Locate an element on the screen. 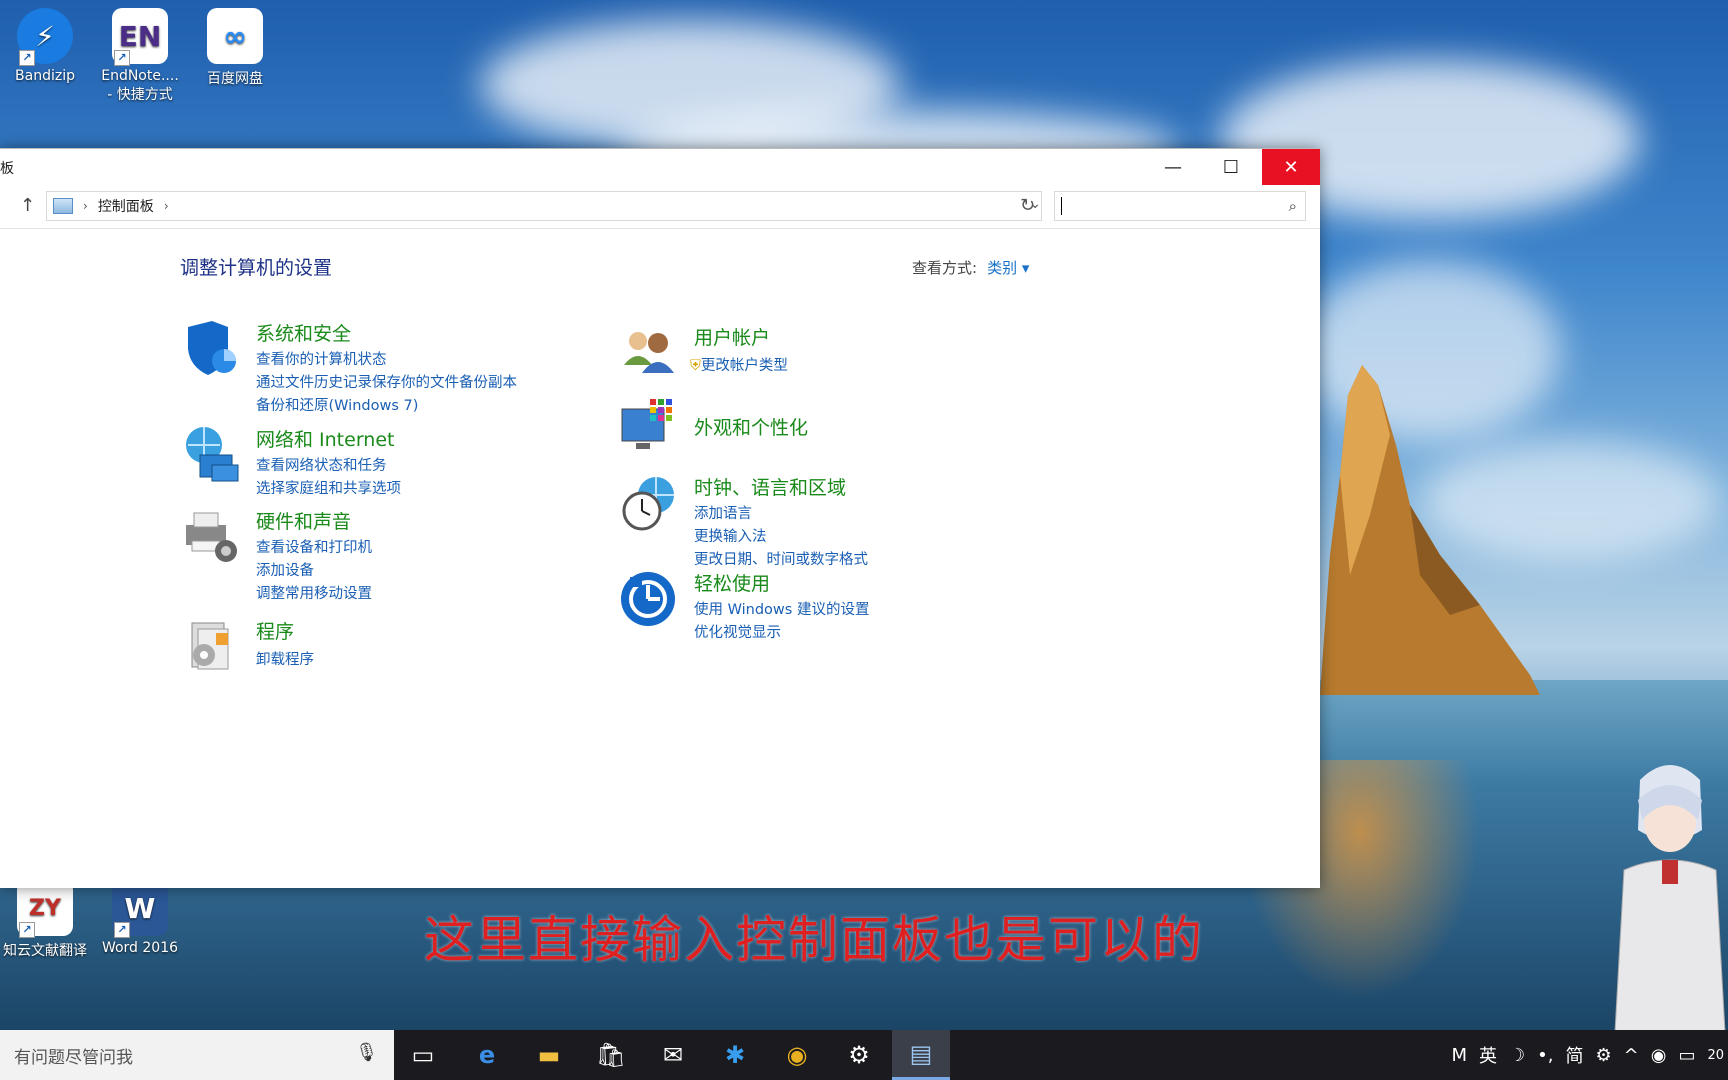 This screenshot has width=1728, height=1080. desktop-icon-label: 百度网盘 is located at coordinates (235, 79).